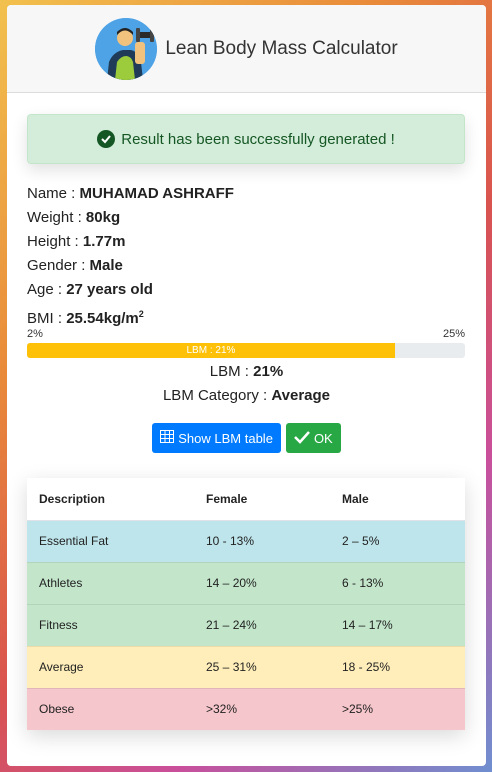 The width and height of the screenshot is (492, 772). I want to click on table-icon, so click(167, 438).